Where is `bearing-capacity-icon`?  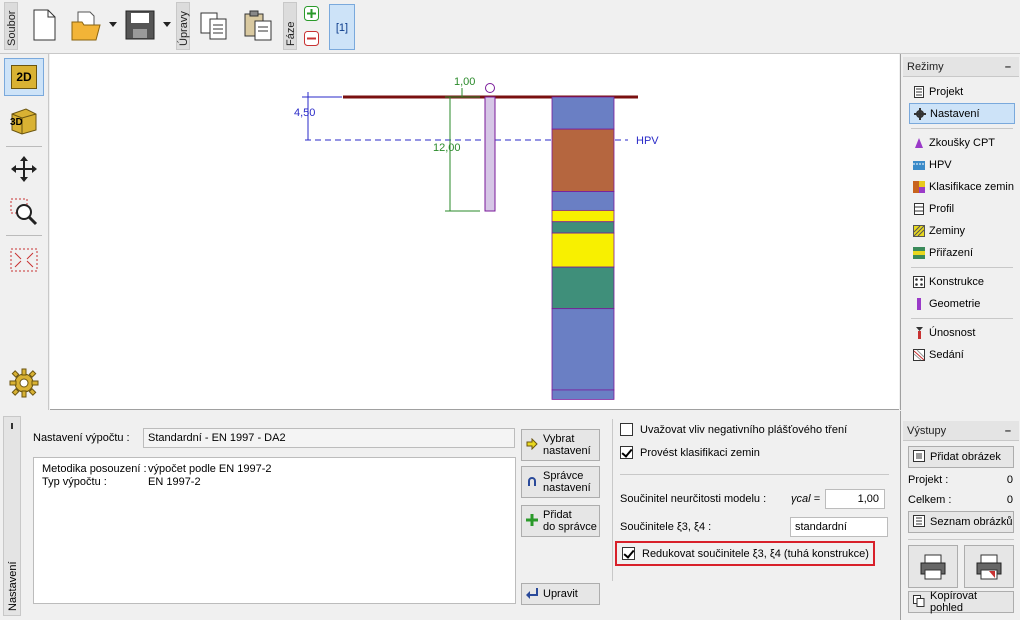
bearing-capacity-icon is located at coordinates (919, 332).